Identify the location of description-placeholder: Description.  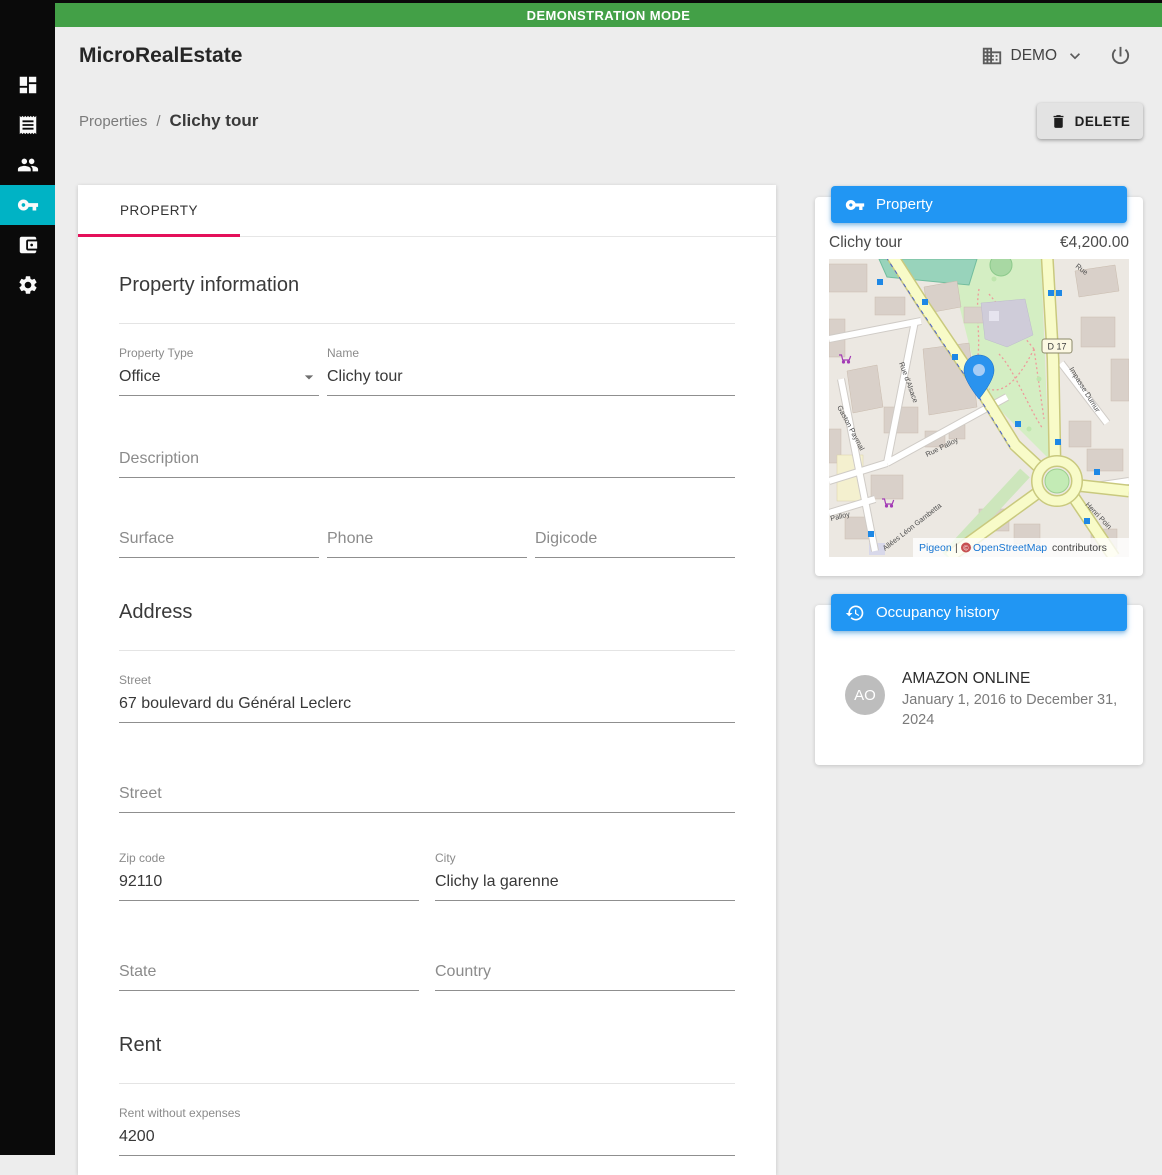
(159, 458).